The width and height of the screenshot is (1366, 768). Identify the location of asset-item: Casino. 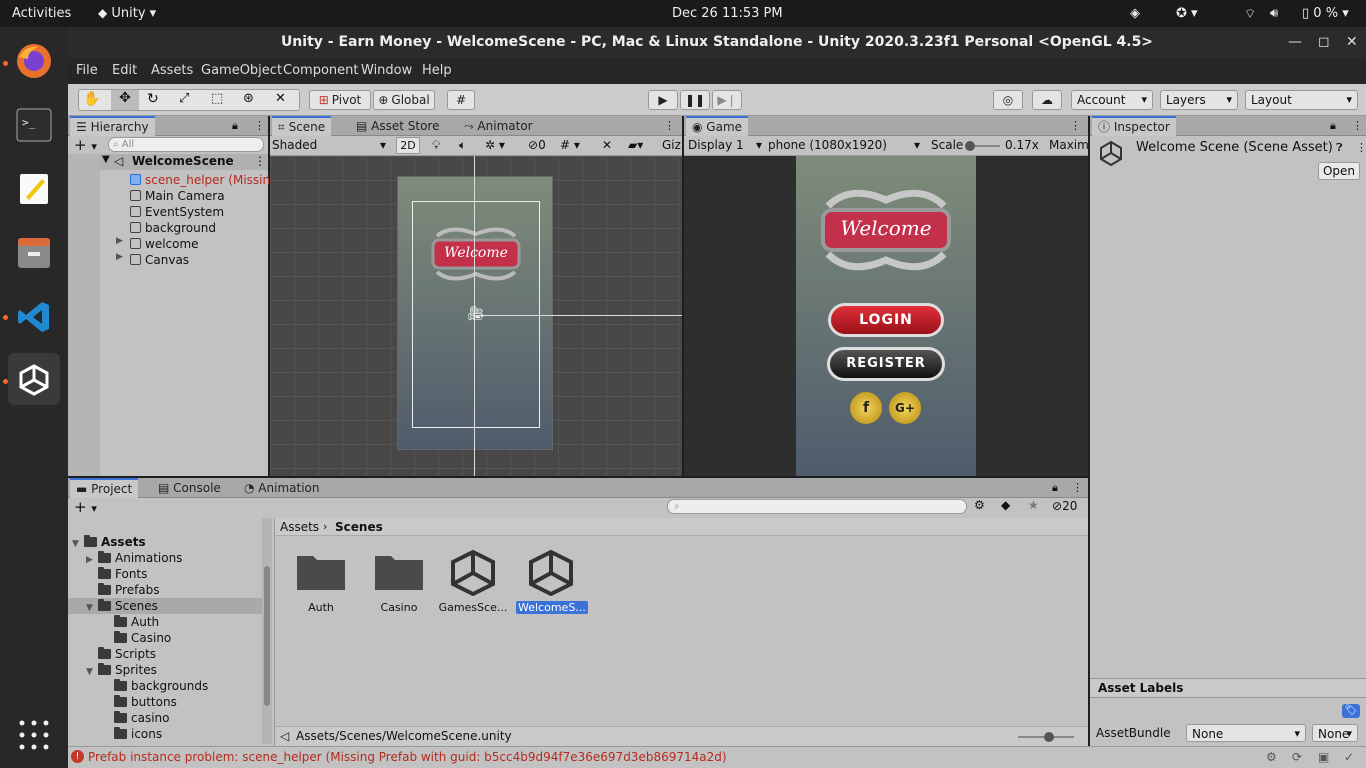
(399, 581).